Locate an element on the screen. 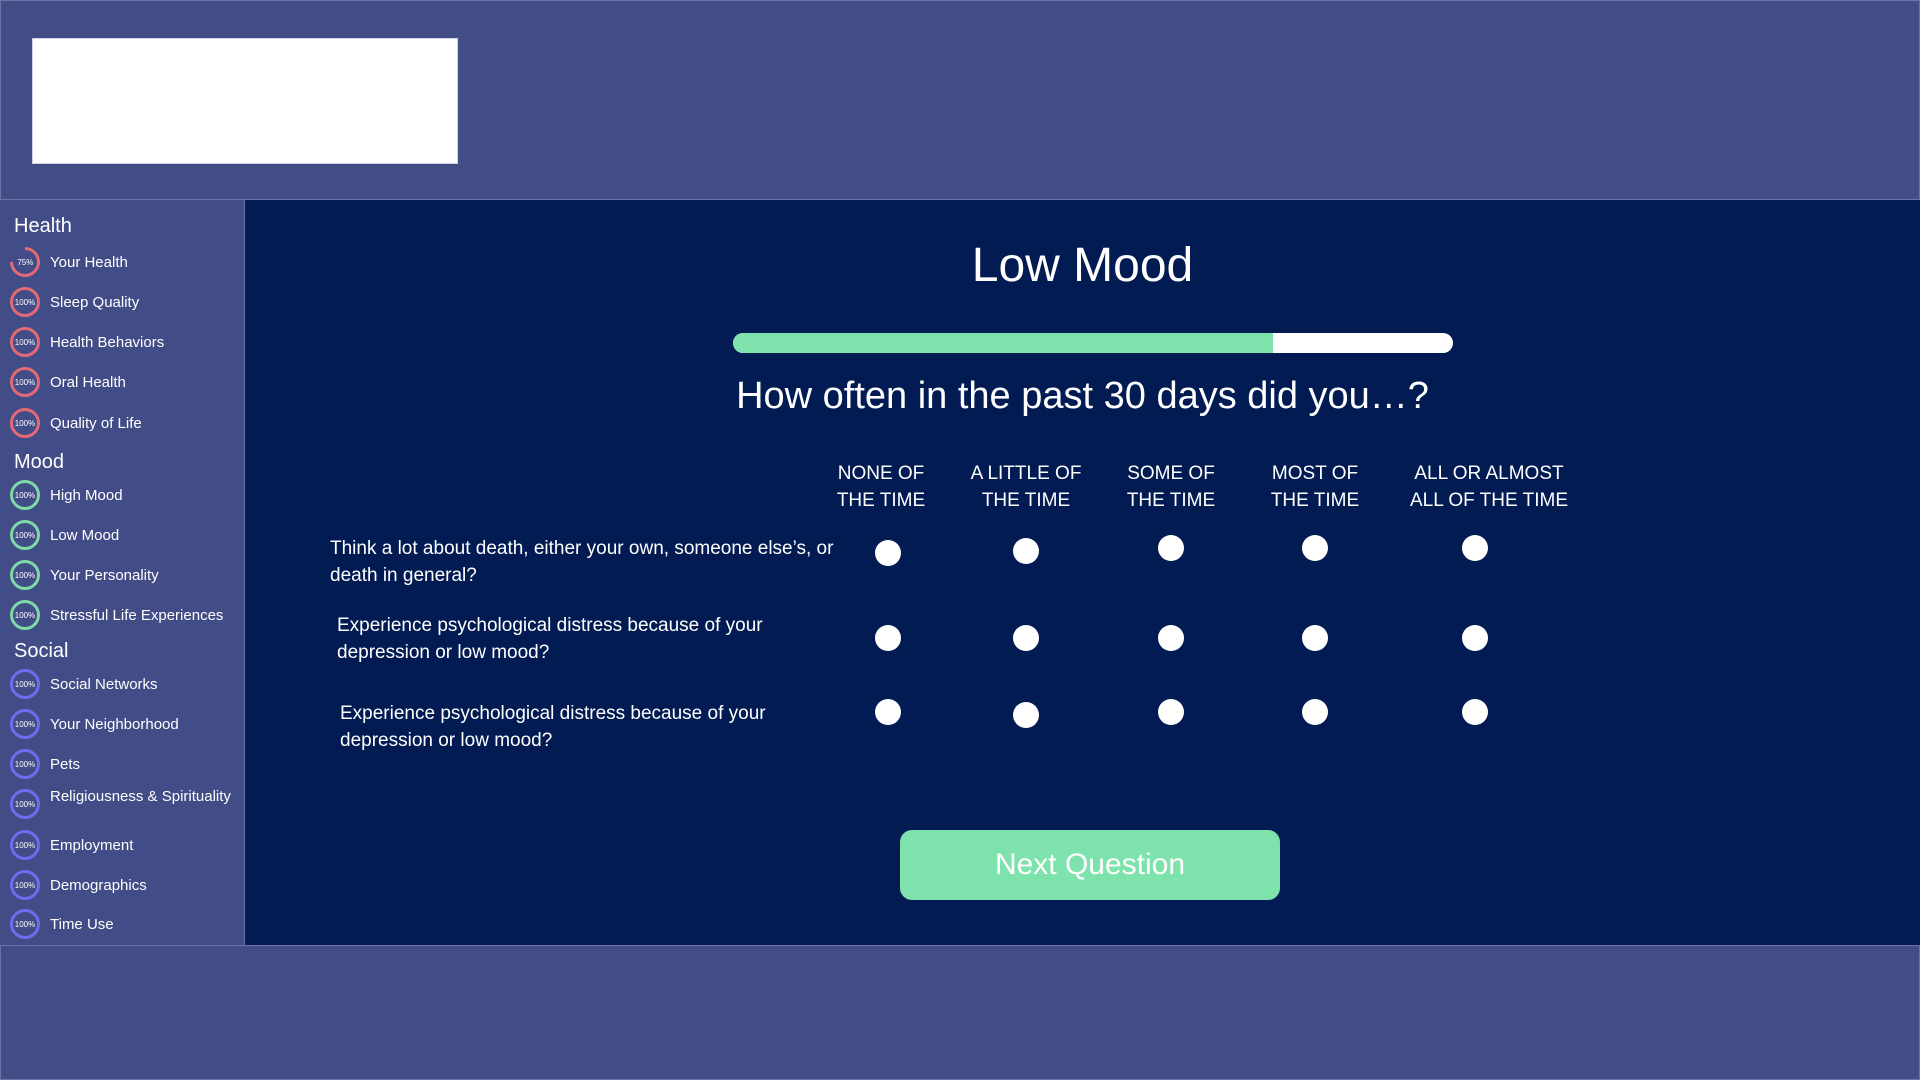 The image size is (1920, 1080). progress-ring-icon: 75% is located at coordinates (25, 262).